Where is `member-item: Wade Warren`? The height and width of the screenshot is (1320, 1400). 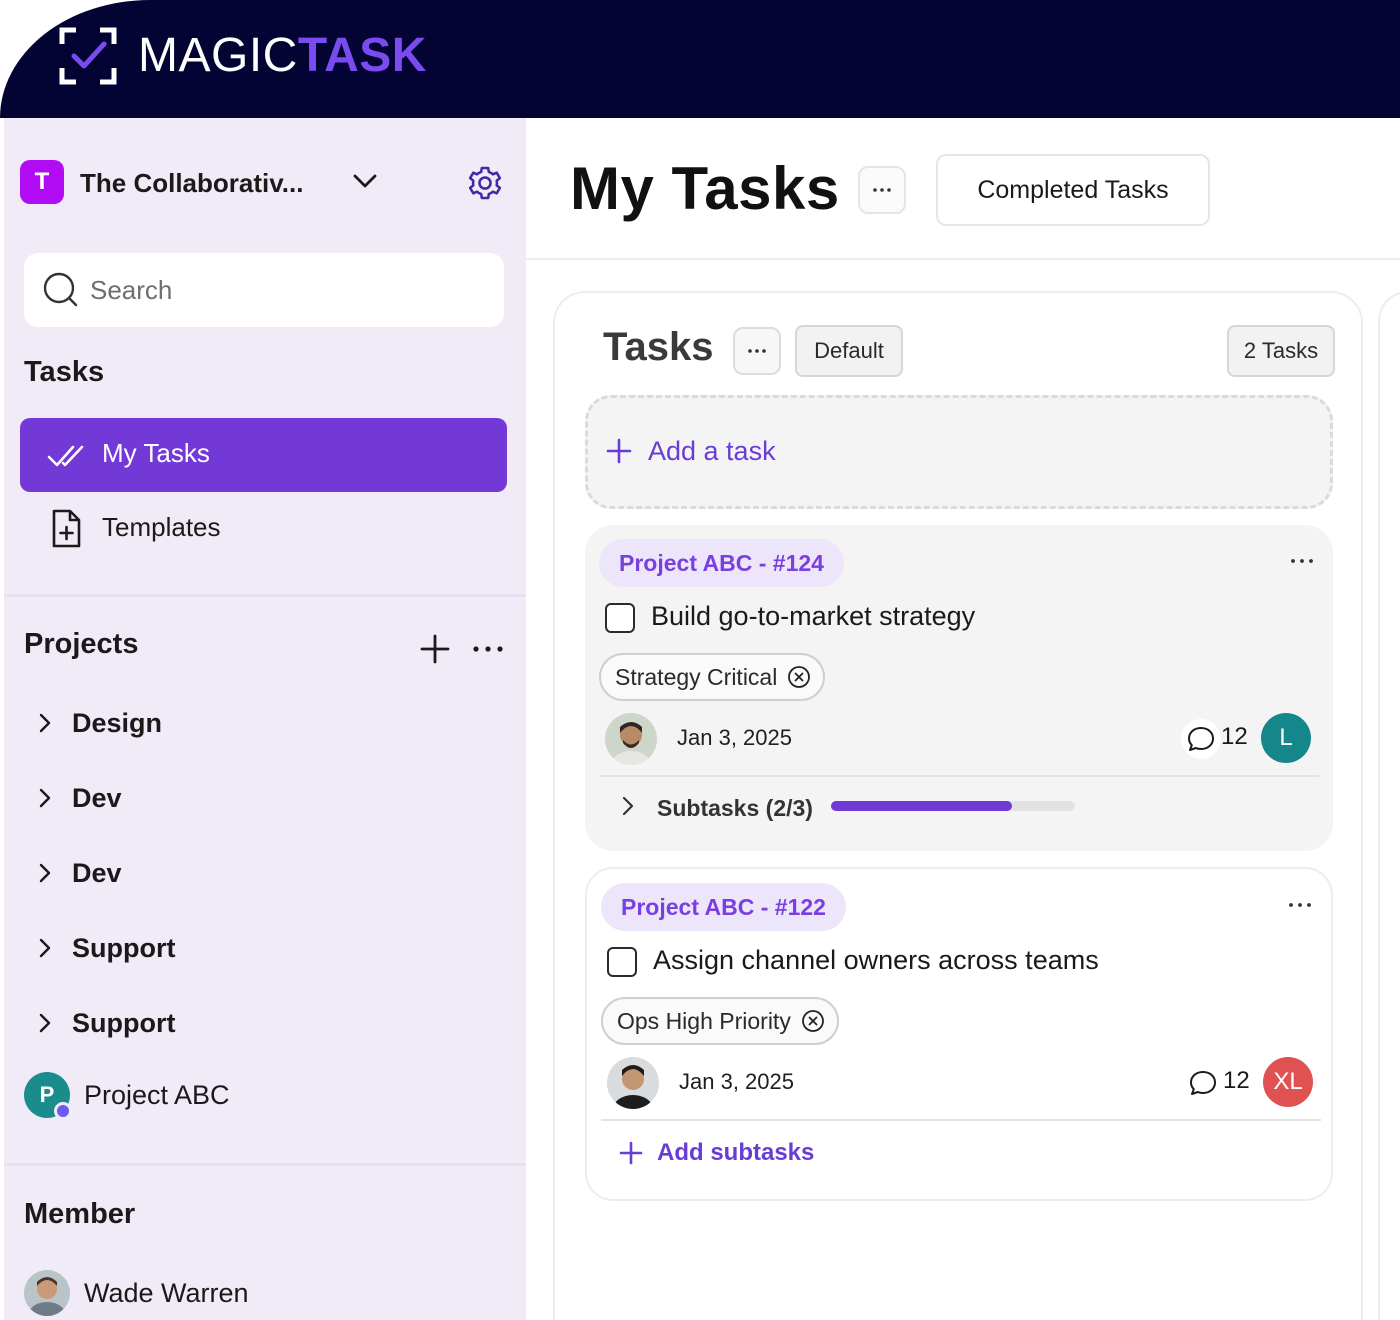
member-item: Wade Warren is located at coordinates (264, 1294).